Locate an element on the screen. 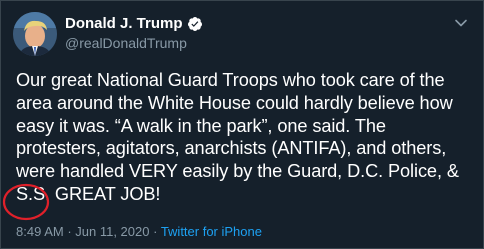 The width and height of the screenshot is (484, 249). author-name-row: Donald J. Trump is located at coordinates (134, 23).